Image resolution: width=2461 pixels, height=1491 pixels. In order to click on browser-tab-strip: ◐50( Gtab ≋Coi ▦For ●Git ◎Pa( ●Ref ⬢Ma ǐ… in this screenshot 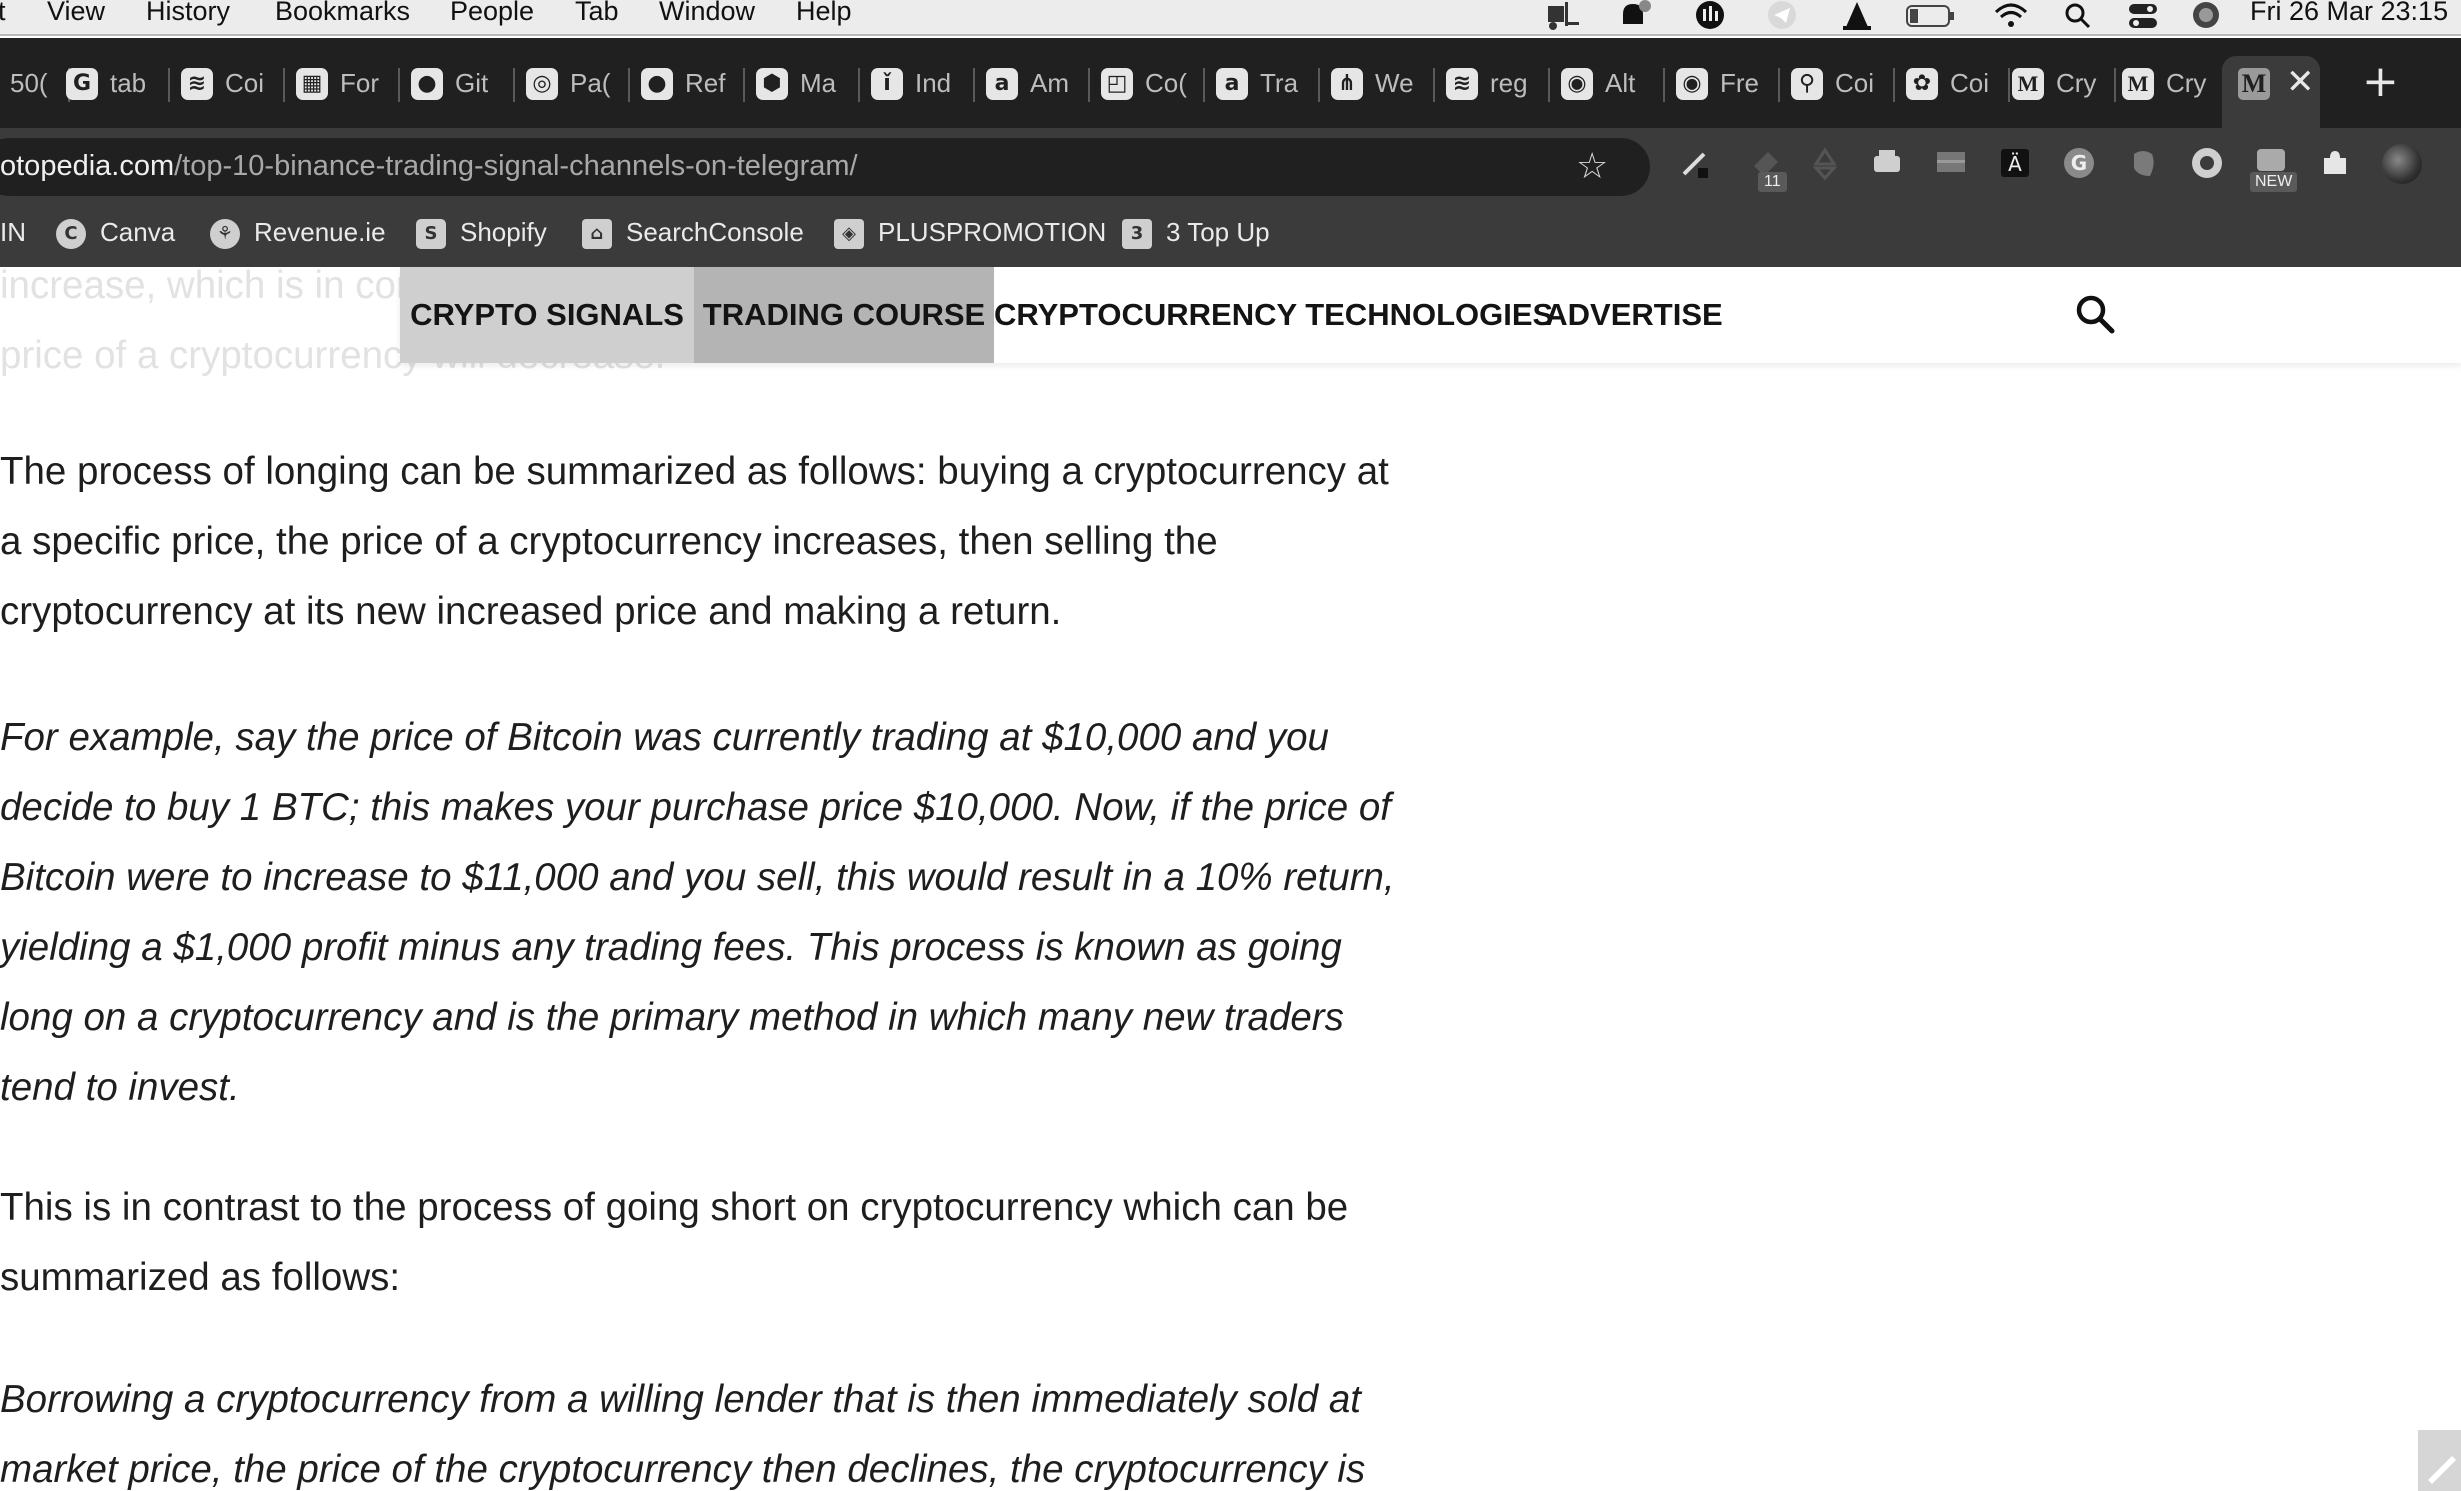, I will do `click(1230, 83)`.